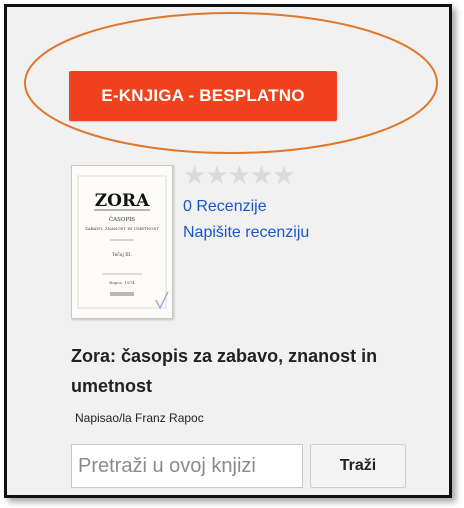 This screenshot has height=508, width=464. I want to click on cover-line2: Tečaj III., so click(122, 254).